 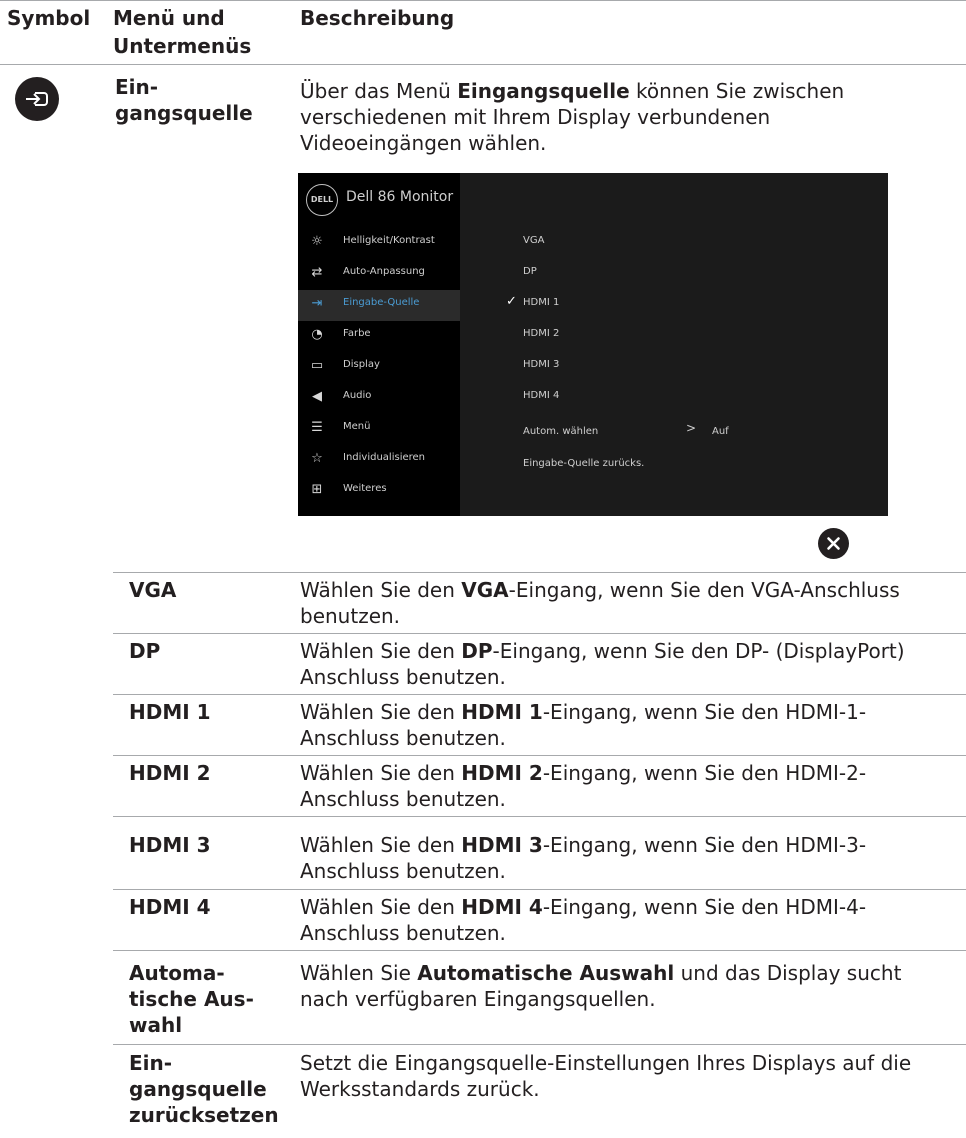 I want to click on color-icon: ◔, so click(x=317, y=334).